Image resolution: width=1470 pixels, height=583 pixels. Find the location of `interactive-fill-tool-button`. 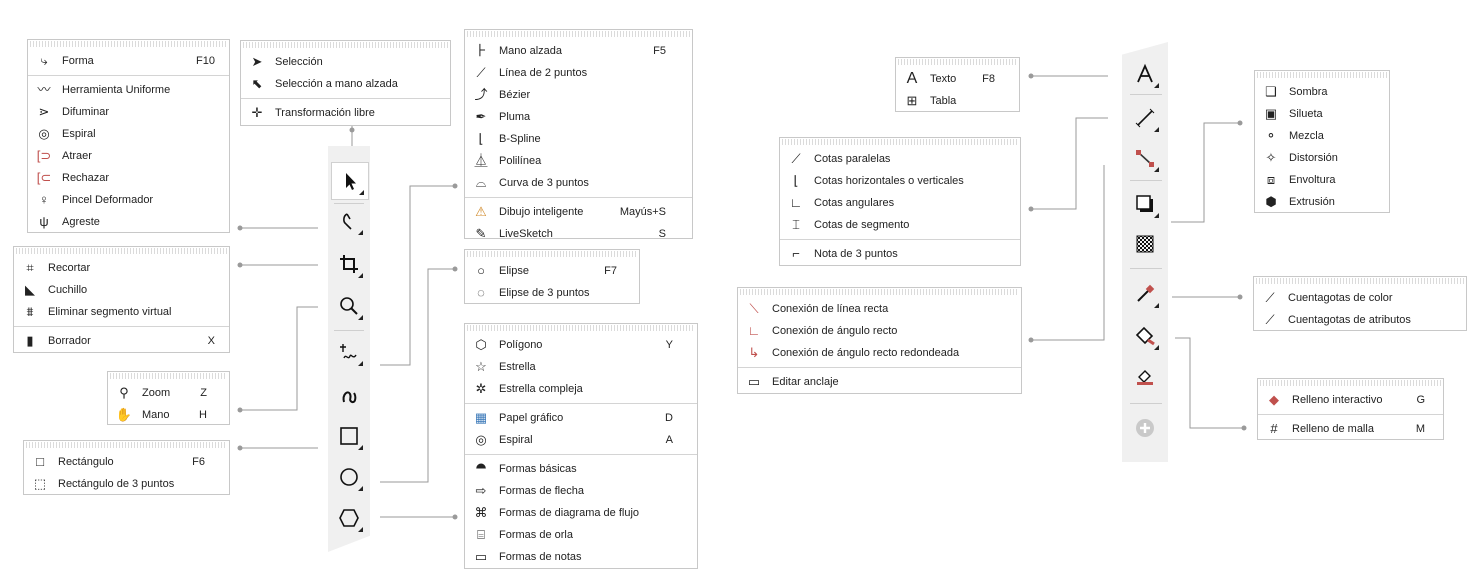

interactive-fill-tool-button is located at coordinates (1145, 336).